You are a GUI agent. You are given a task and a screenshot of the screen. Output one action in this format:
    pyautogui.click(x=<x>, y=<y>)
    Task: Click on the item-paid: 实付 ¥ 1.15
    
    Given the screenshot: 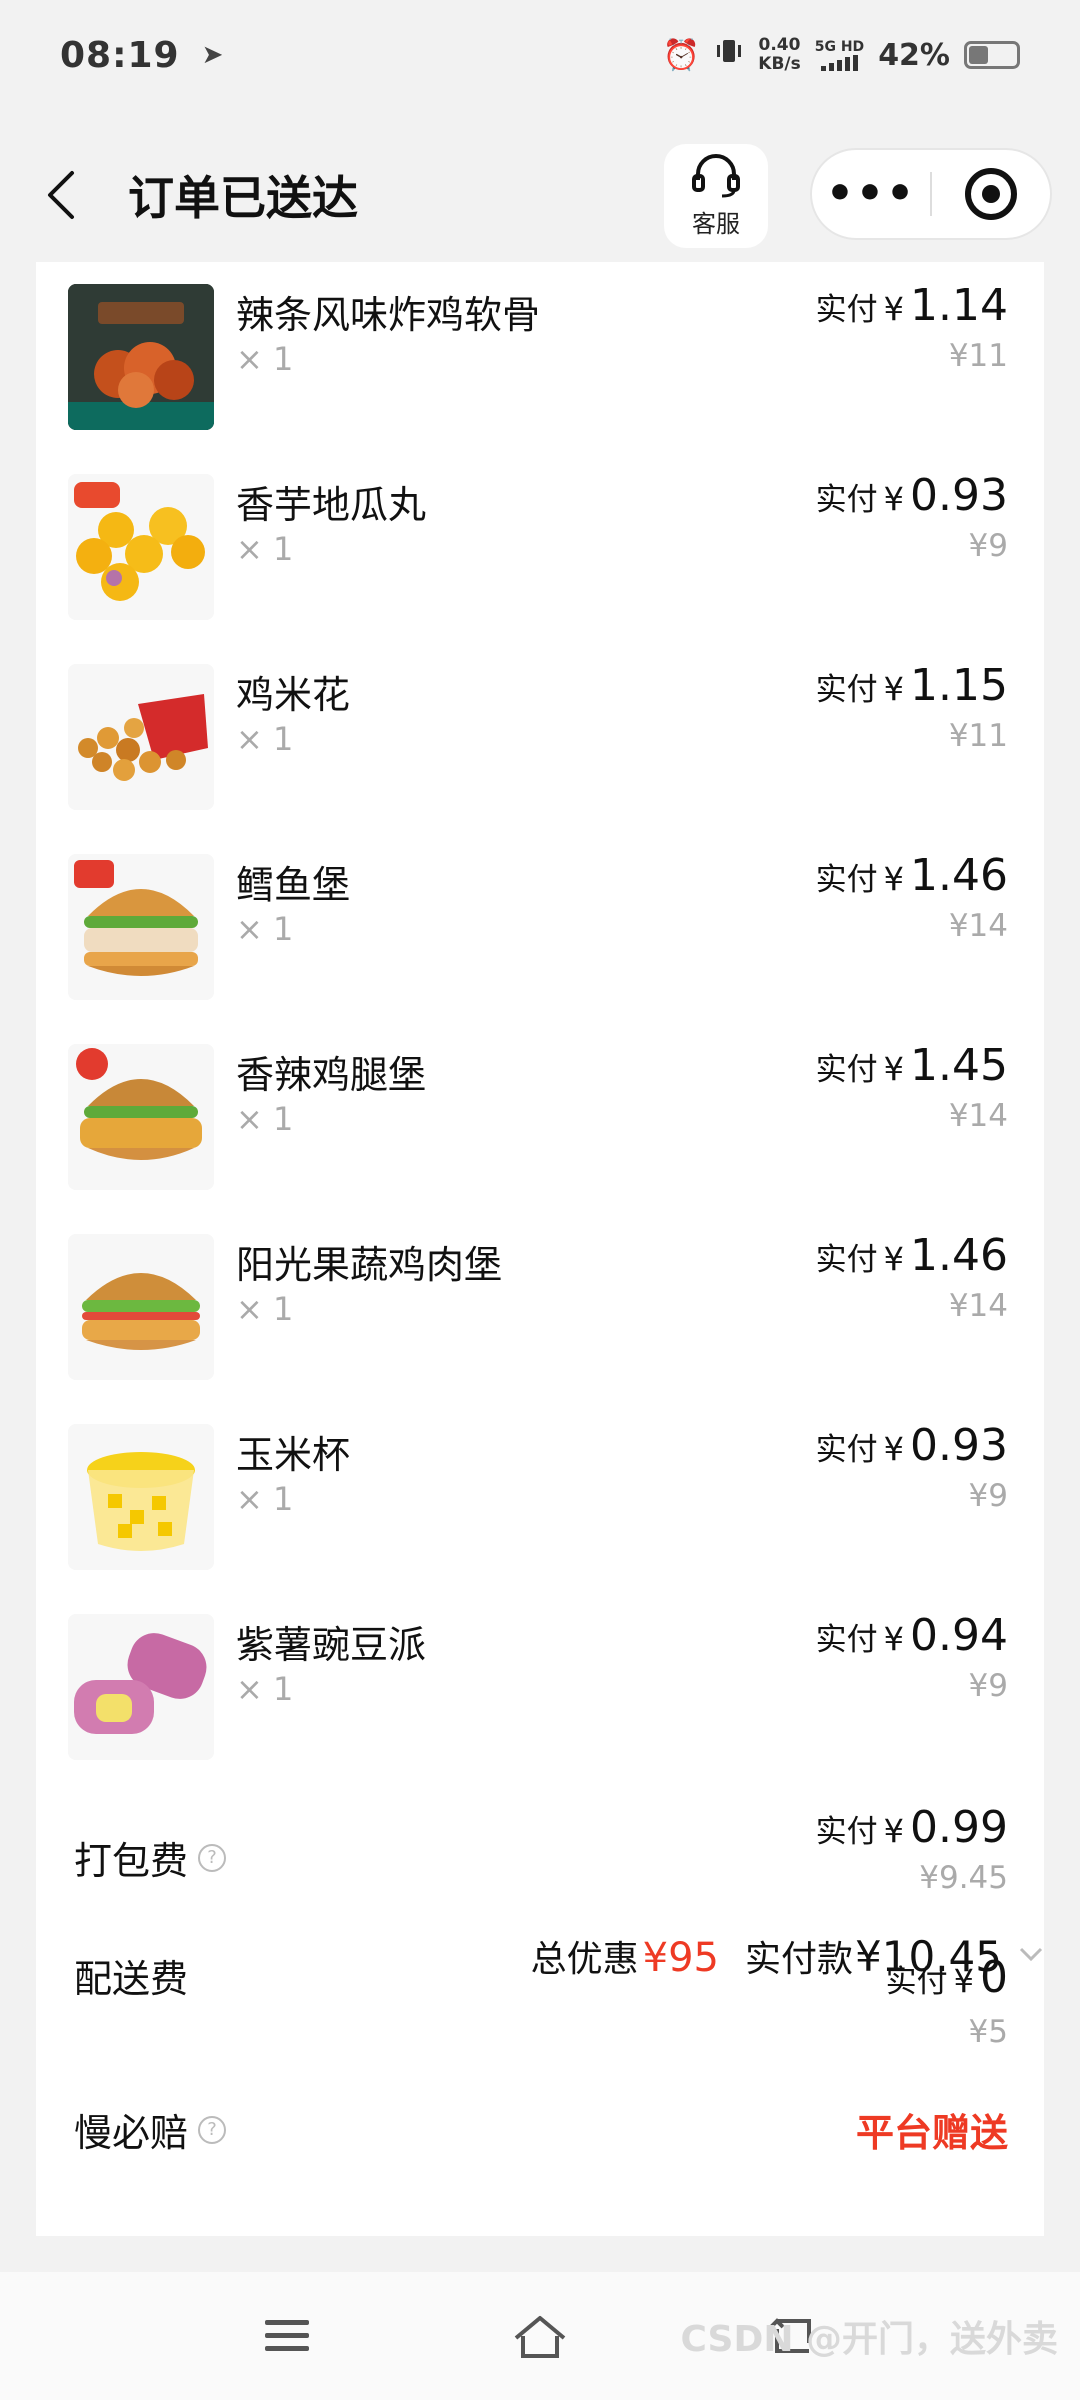 What is the action you would take?
    pyautogui.click(x=912, y=685)
    